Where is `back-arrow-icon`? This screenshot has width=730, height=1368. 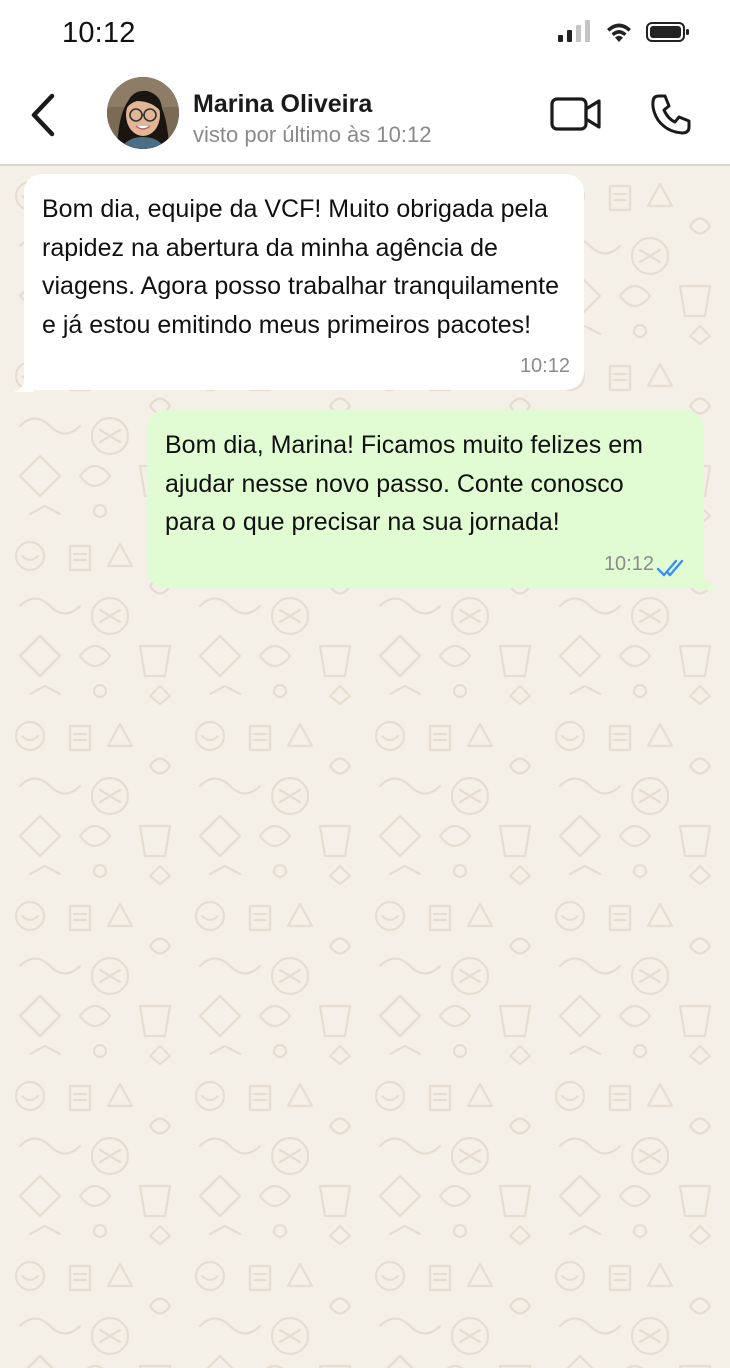
back-arrow-icon is located at coordinates (44, 115).